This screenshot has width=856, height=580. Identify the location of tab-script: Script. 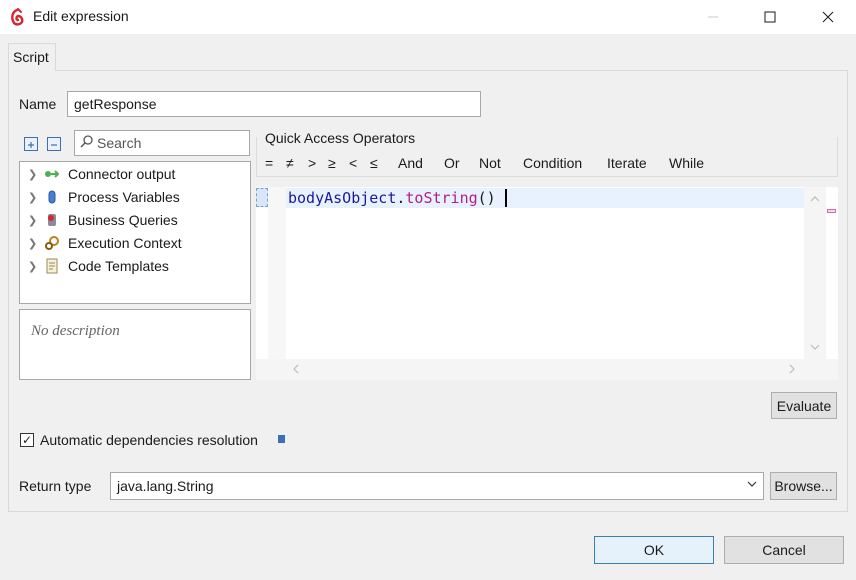
(32, 57).